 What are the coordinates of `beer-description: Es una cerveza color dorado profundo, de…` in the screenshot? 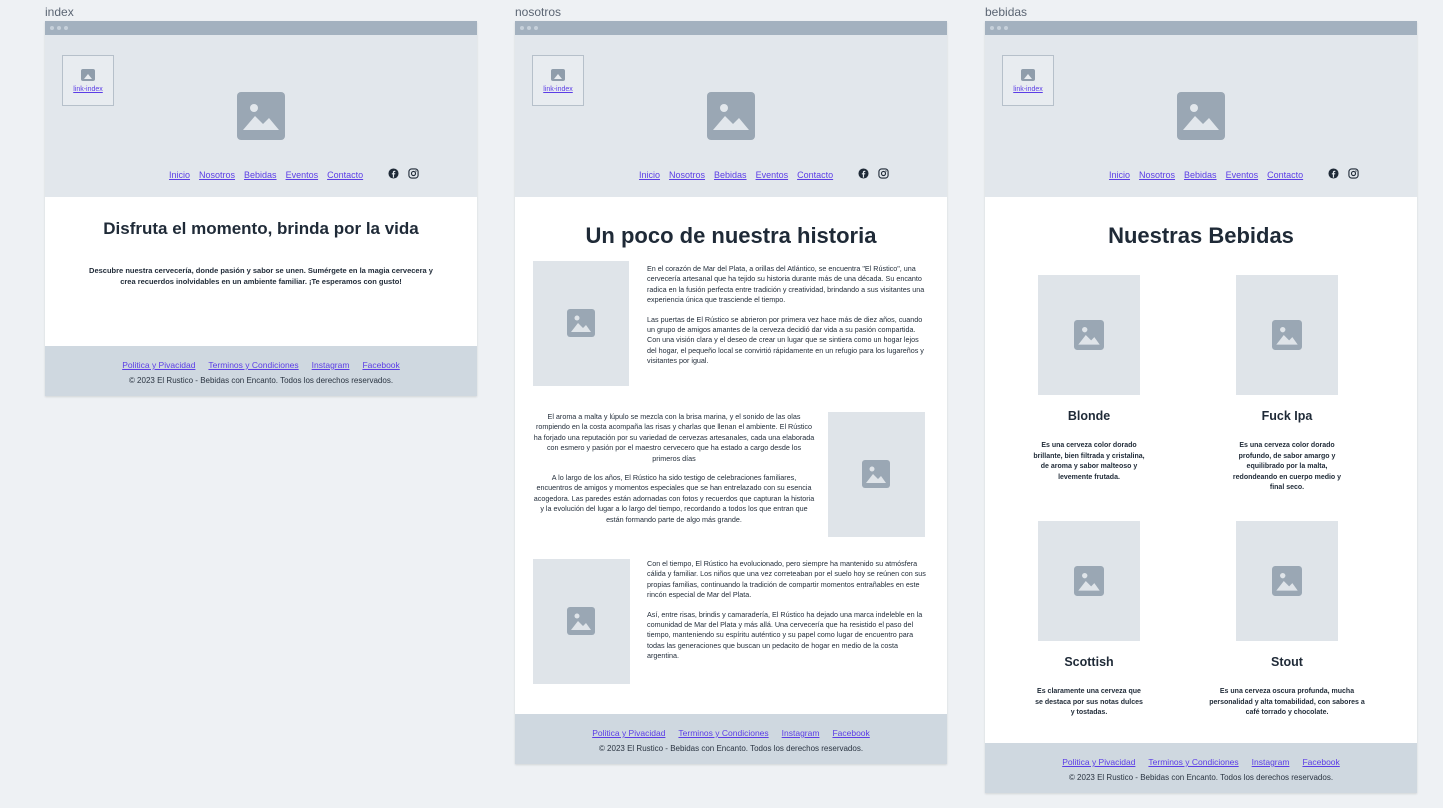 It's located at (1287, 466).